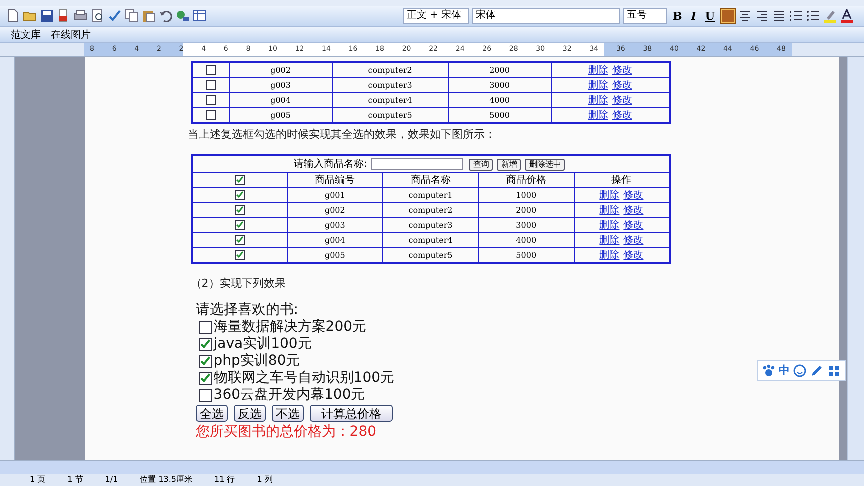 The height and width of the screenshot is (486, 864). Describe the element at coordinates (13, 16) in the screenshot. I see `new-document-icon` at that location.